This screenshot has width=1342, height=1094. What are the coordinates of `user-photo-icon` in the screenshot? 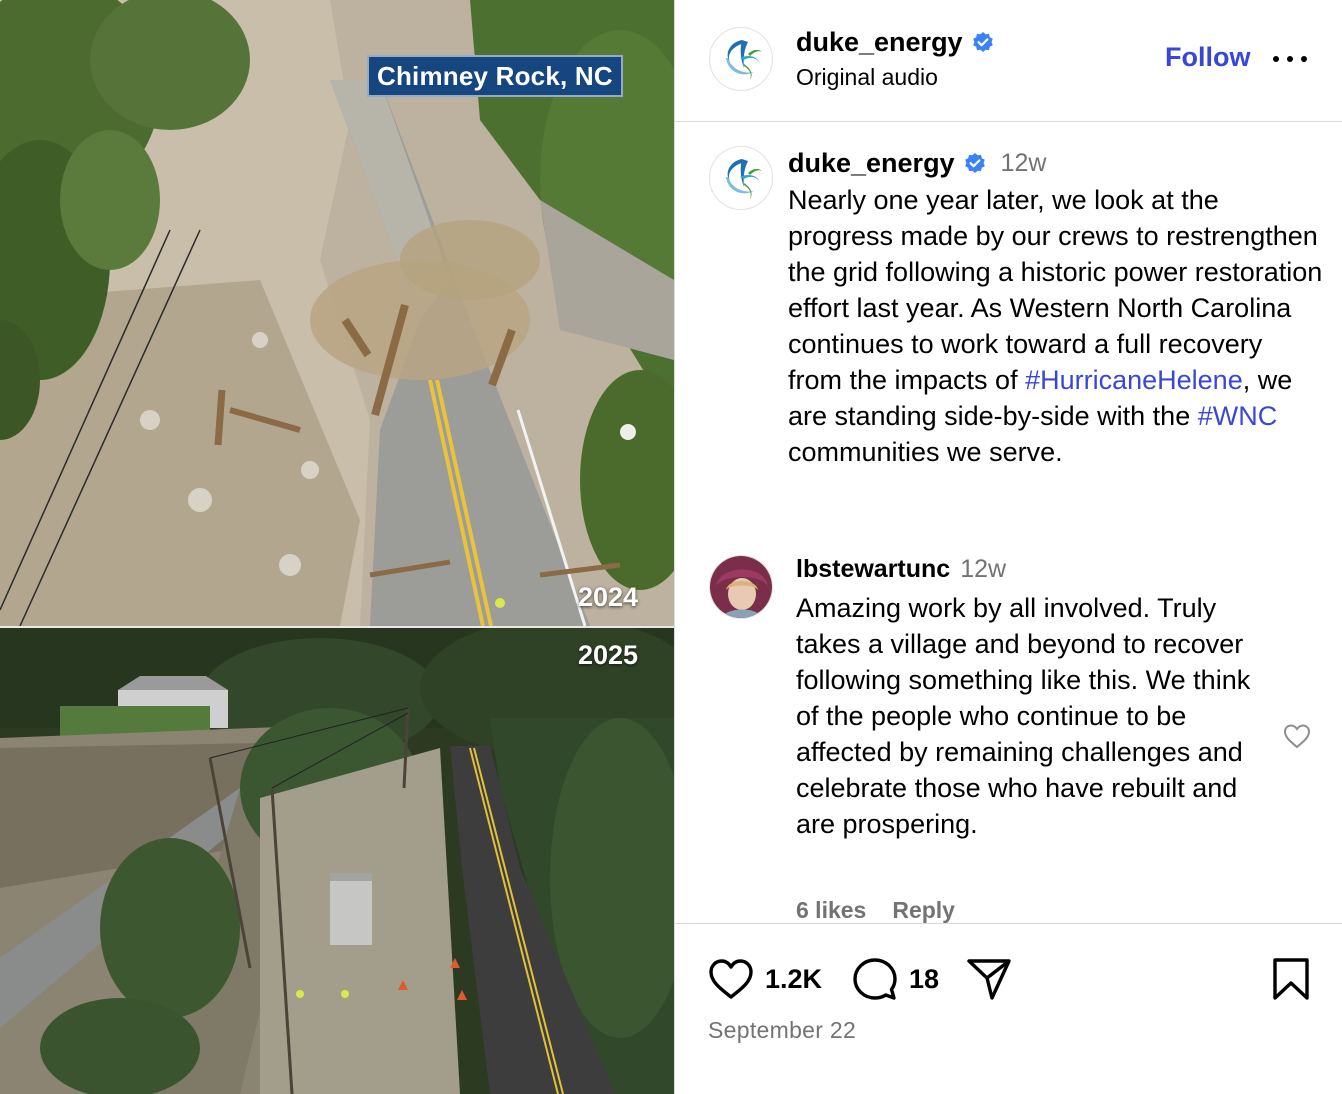 It's located at (741, 587).